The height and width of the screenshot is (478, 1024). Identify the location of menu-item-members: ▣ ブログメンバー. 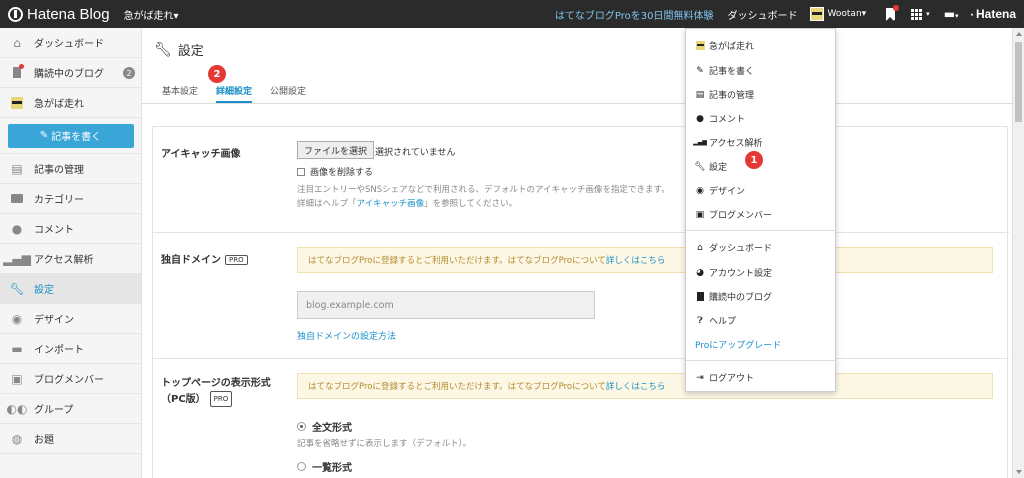
(733, 215).